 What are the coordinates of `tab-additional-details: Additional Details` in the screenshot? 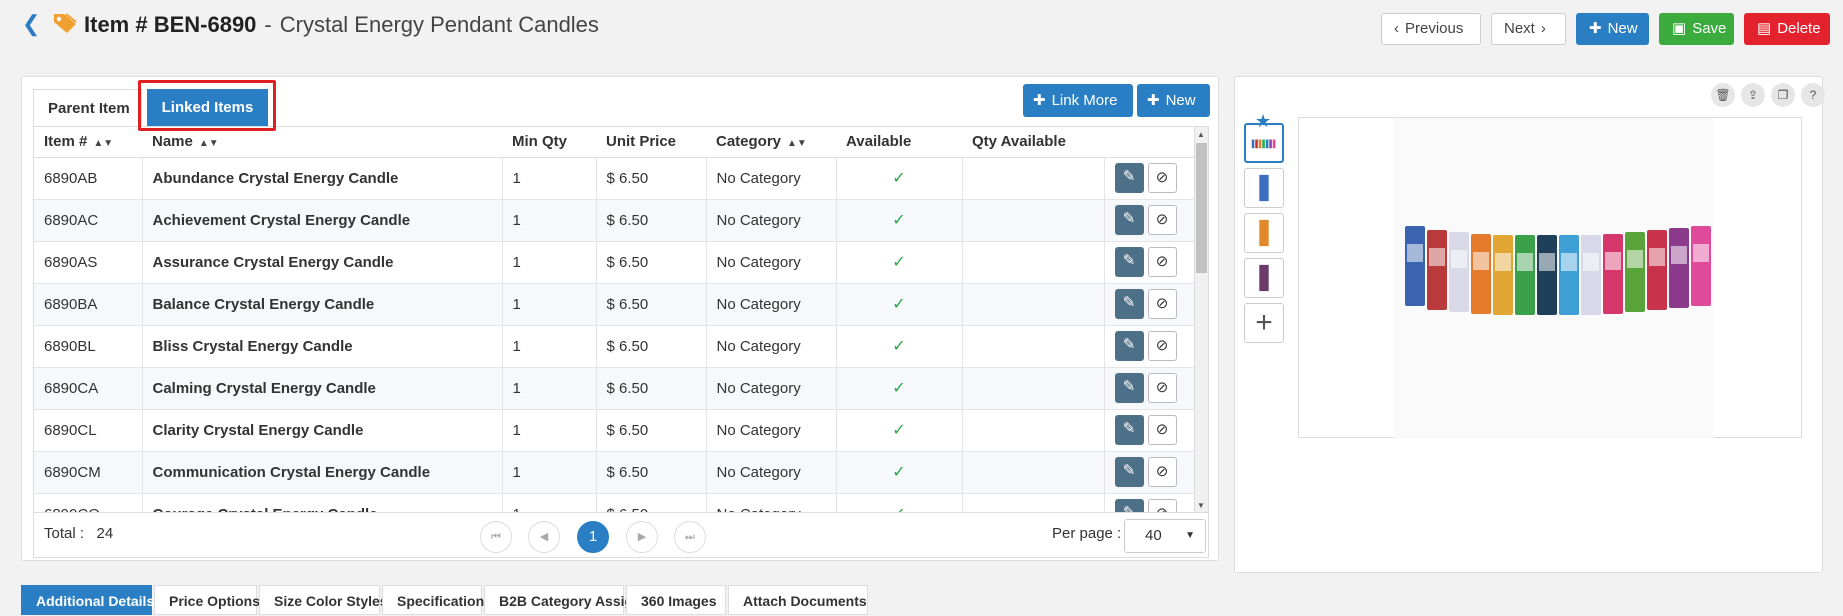 It's located at (87, 600).